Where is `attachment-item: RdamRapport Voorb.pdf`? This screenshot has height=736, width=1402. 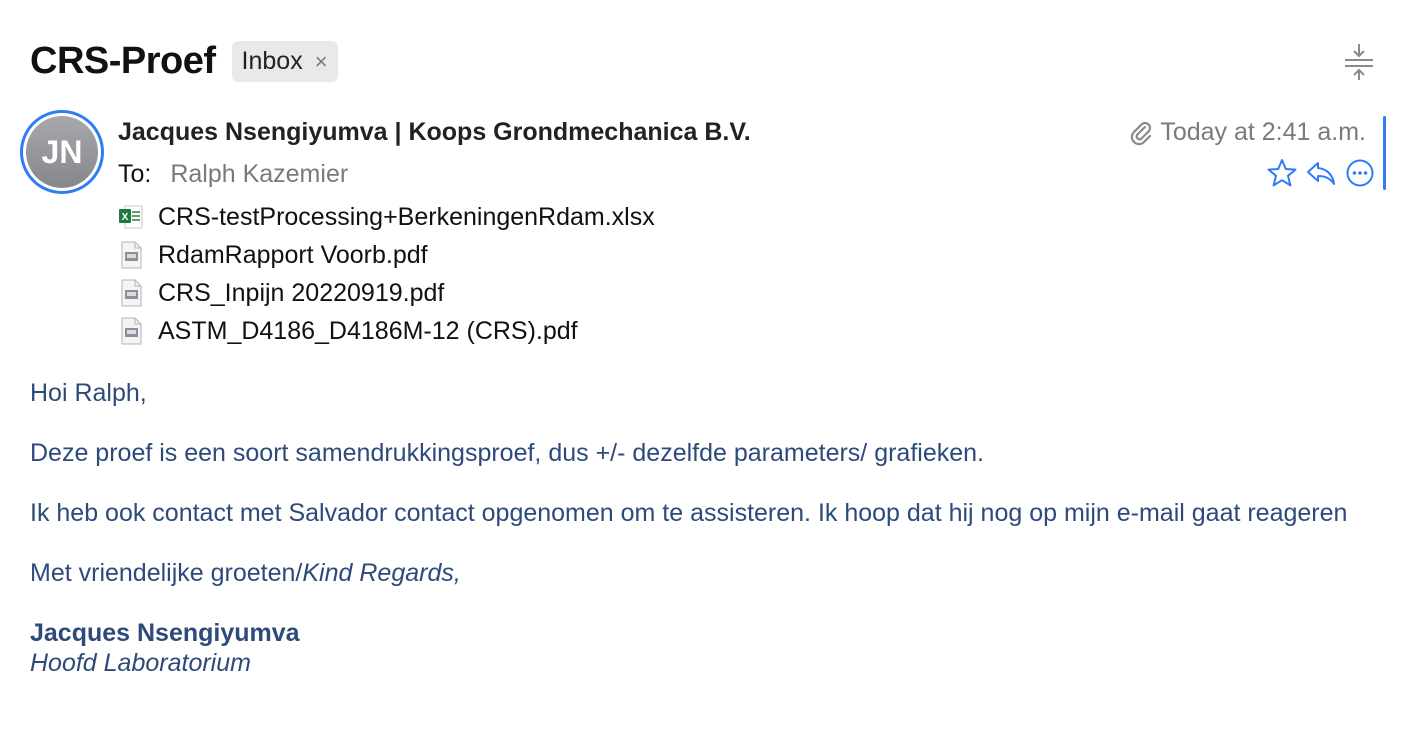
attachment-item: RdamRapport Voorb.pdf is located at coordinates (386, 255).